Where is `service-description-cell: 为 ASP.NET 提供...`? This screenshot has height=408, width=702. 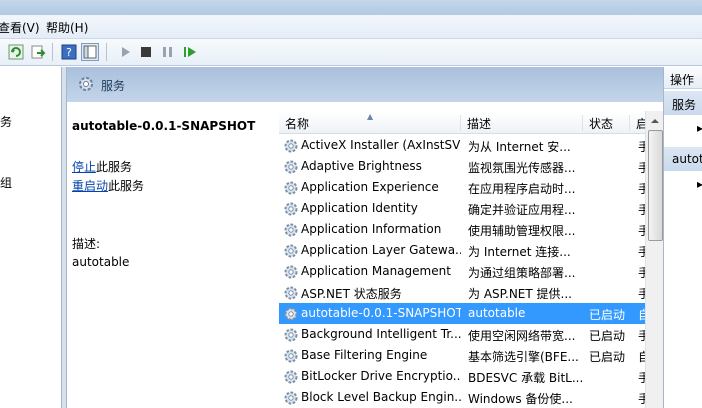
service-description-cell: 为 ASP.NET 提供... is located at coordinates (520, 294).